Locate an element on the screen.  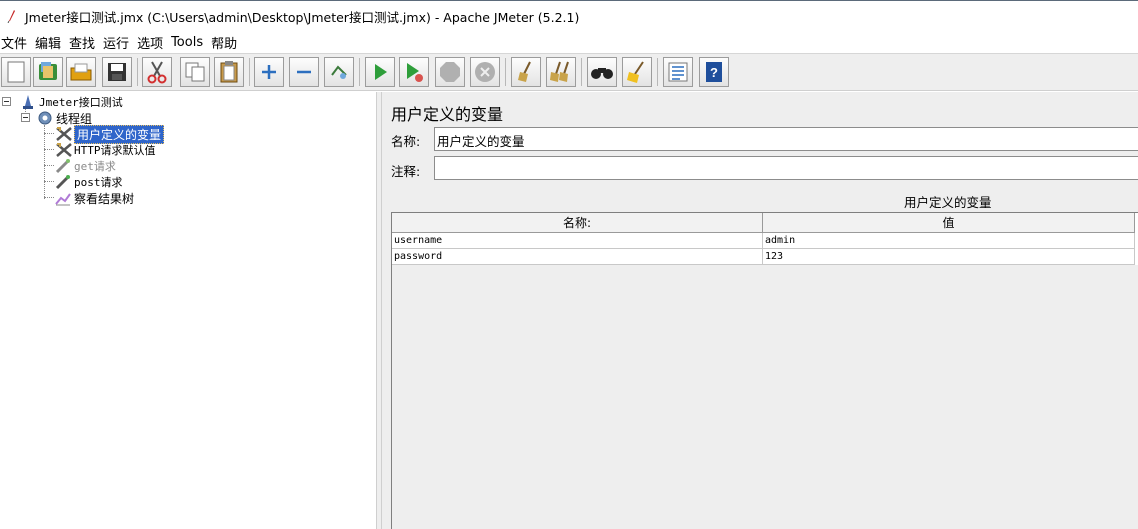
menu-help: 帮助 is located at coordinates (226, 42).